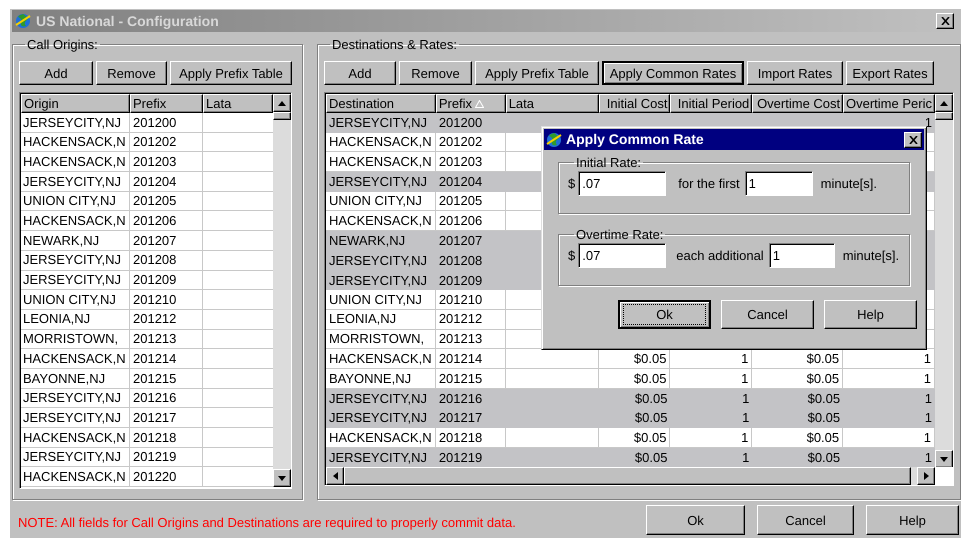 Image resolution: width=963 pixels, height=538 pixels. What do you see at coordinates (75, 340) in the screenshot?
I see `table-cell: MORRISTOWN,` at bounding box center [75, 340].